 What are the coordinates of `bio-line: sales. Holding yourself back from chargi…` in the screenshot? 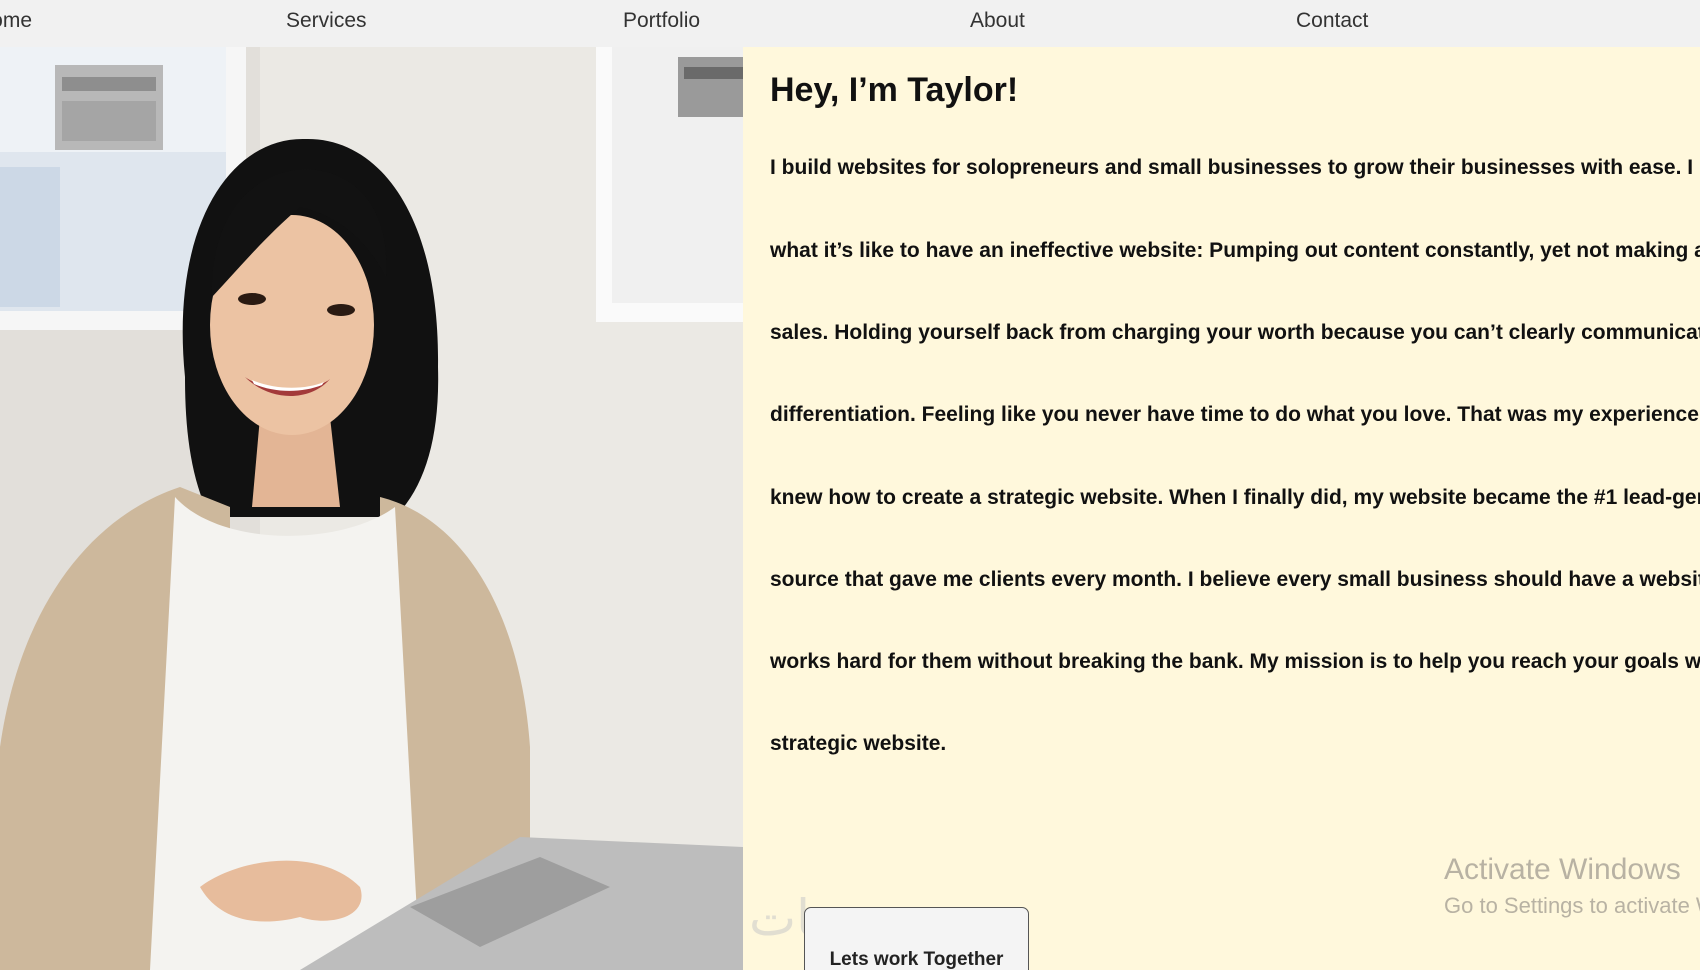 It's located at (1235, 332).